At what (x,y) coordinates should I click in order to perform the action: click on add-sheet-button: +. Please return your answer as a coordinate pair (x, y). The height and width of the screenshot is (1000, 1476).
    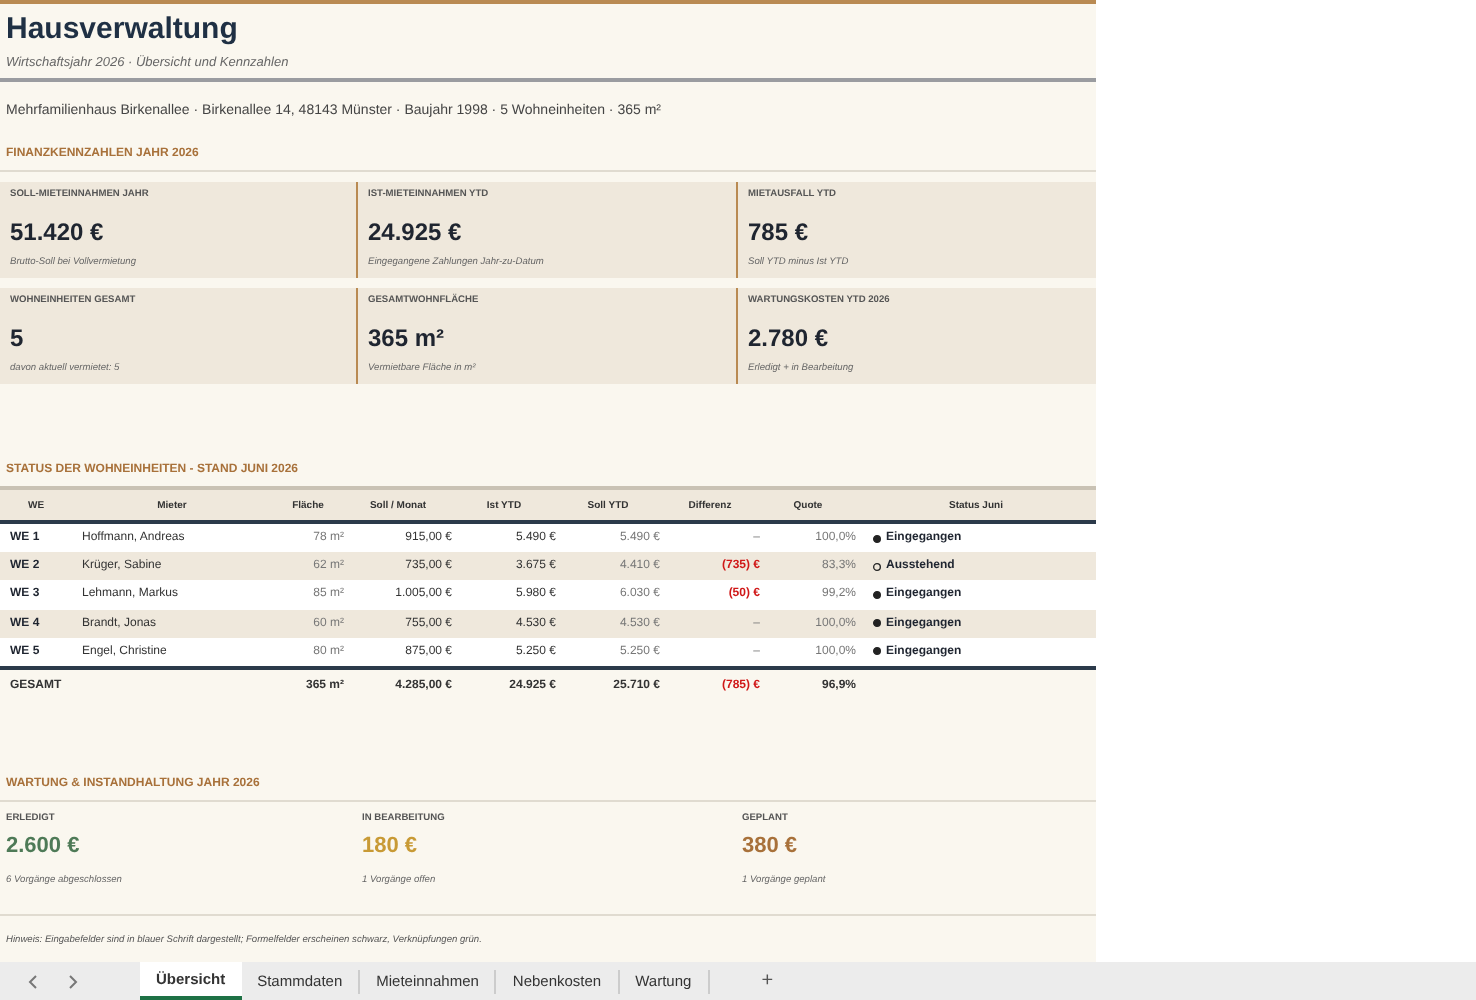
    Looking at the image, I should click on (767, 981).